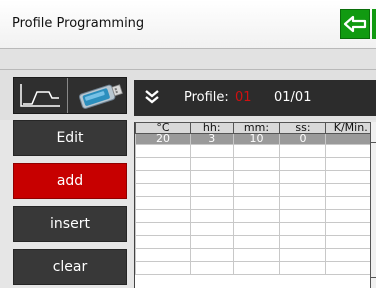 This screenshot has width=376, height=288. I want to click on back-button, so click(355, 24).